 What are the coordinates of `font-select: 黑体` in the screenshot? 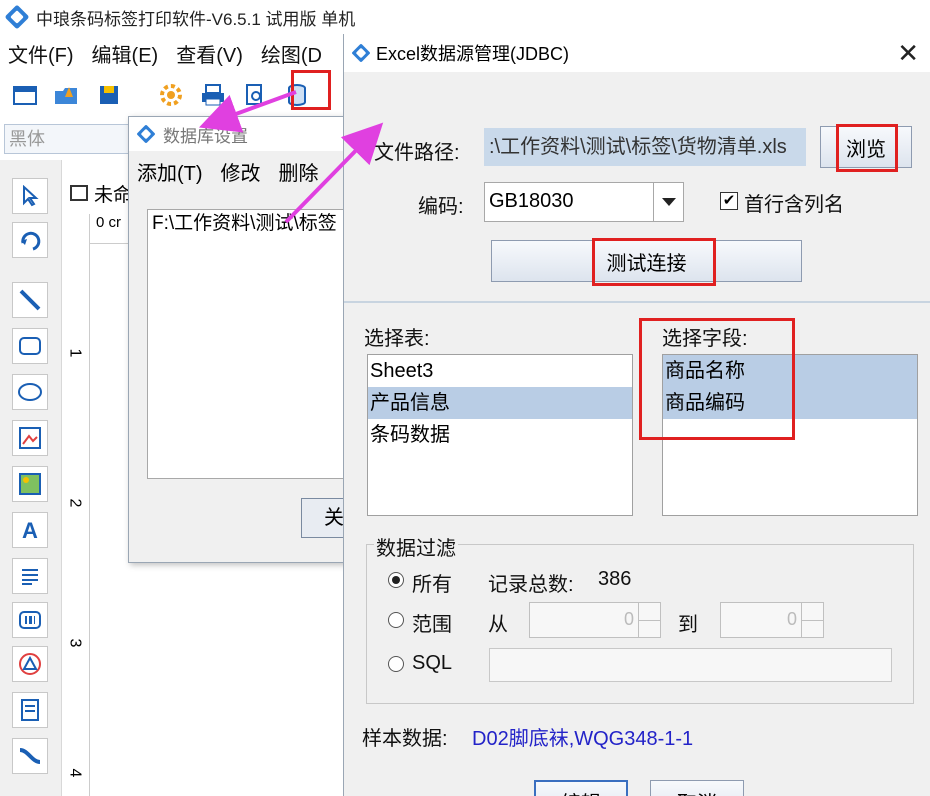 It's located at (69, 139).